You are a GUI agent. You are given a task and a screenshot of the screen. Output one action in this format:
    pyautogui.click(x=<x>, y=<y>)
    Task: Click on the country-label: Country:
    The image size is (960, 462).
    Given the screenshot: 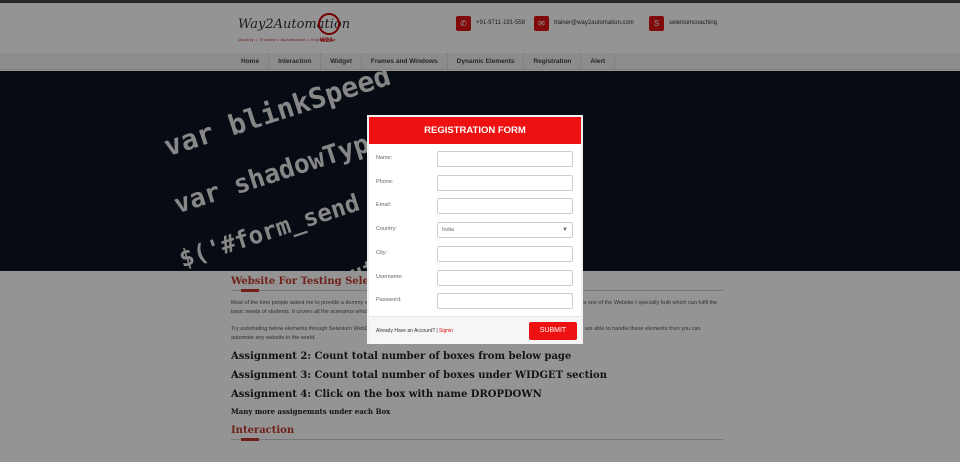 What is the action you would take?
    pyautogui.click(x=386, y=229)
    